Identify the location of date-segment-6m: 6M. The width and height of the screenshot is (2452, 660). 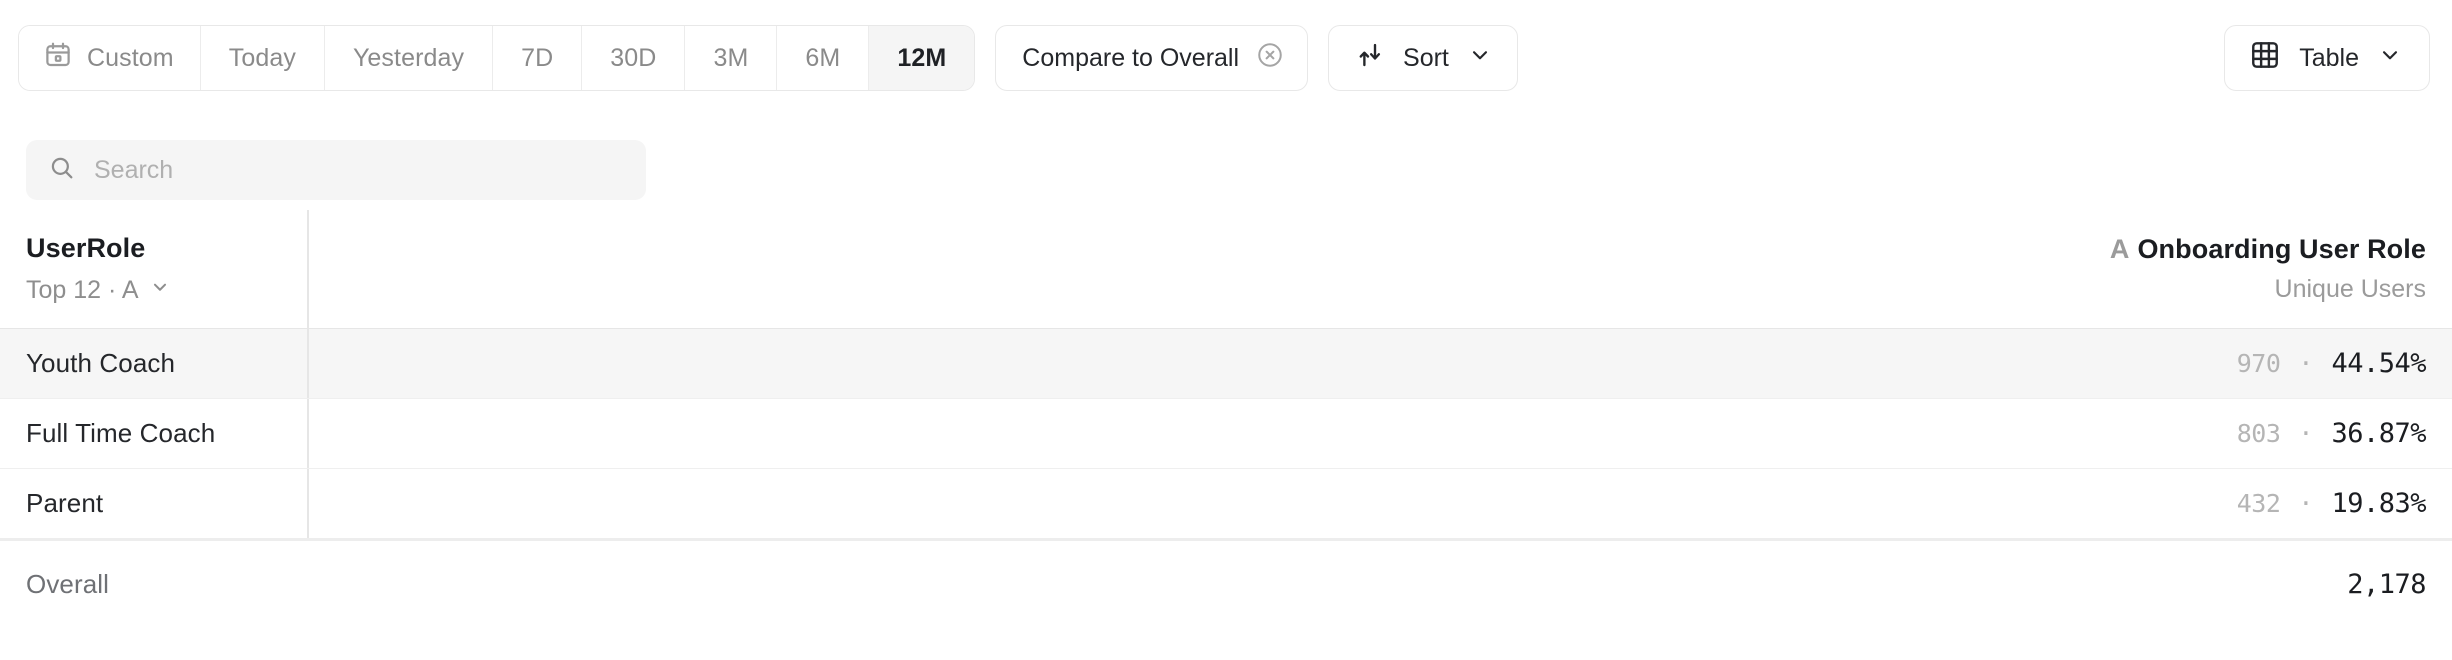
(823, 58).